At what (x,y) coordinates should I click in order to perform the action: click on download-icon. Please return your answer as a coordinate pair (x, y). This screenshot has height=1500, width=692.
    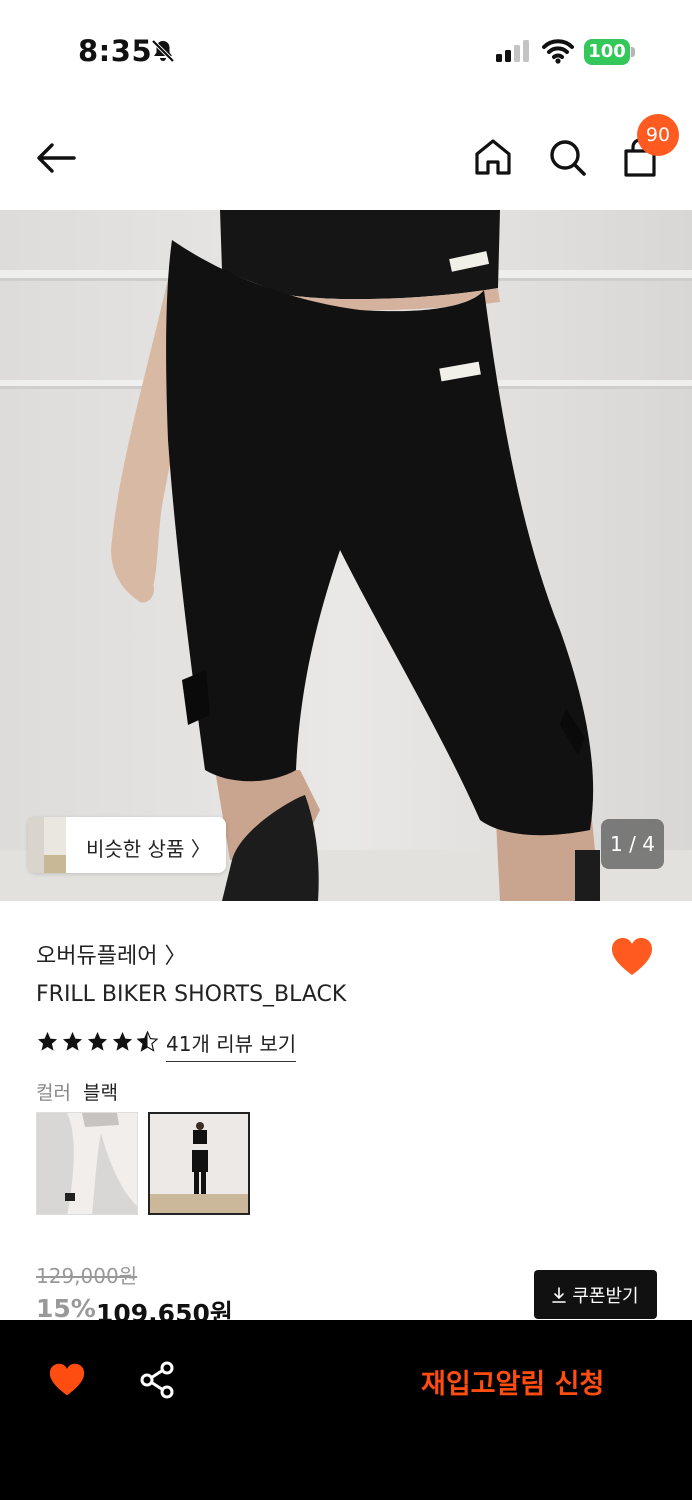
    Looking at the image, I should click on (559, 1294).